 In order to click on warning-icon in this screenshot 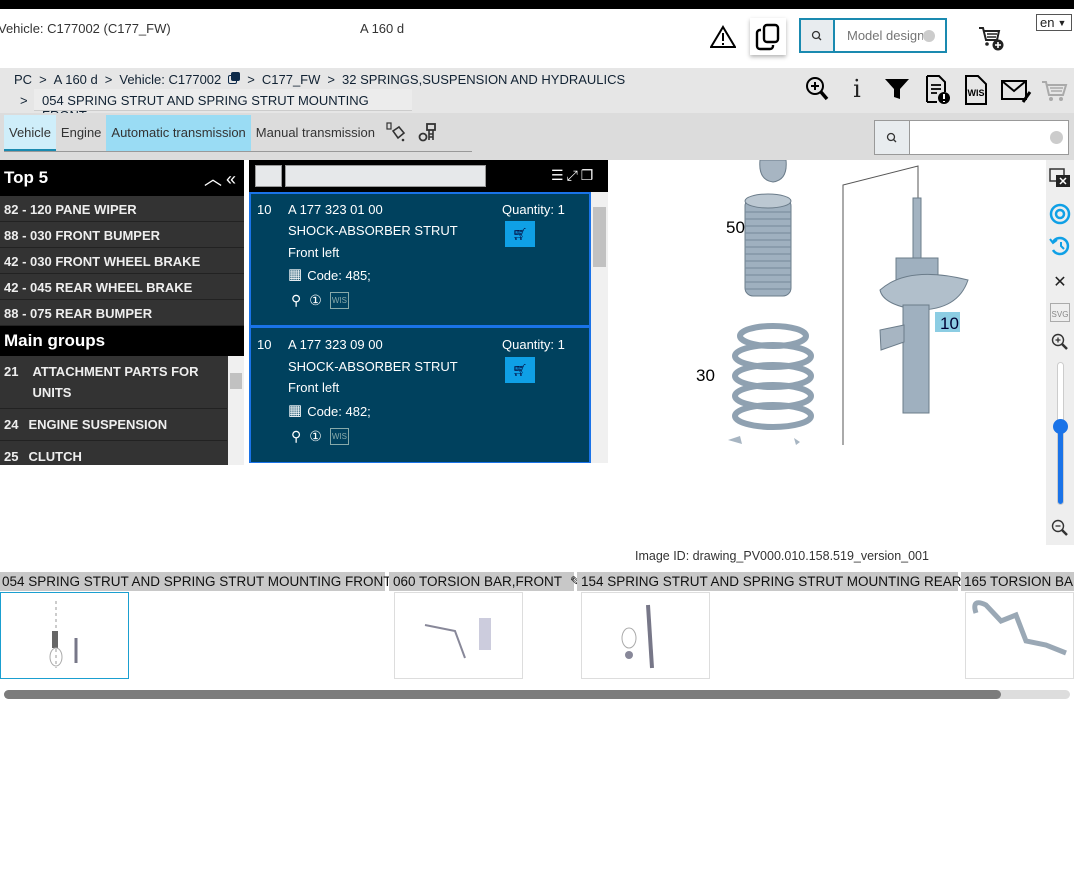, I will do `click(723, 37)`.